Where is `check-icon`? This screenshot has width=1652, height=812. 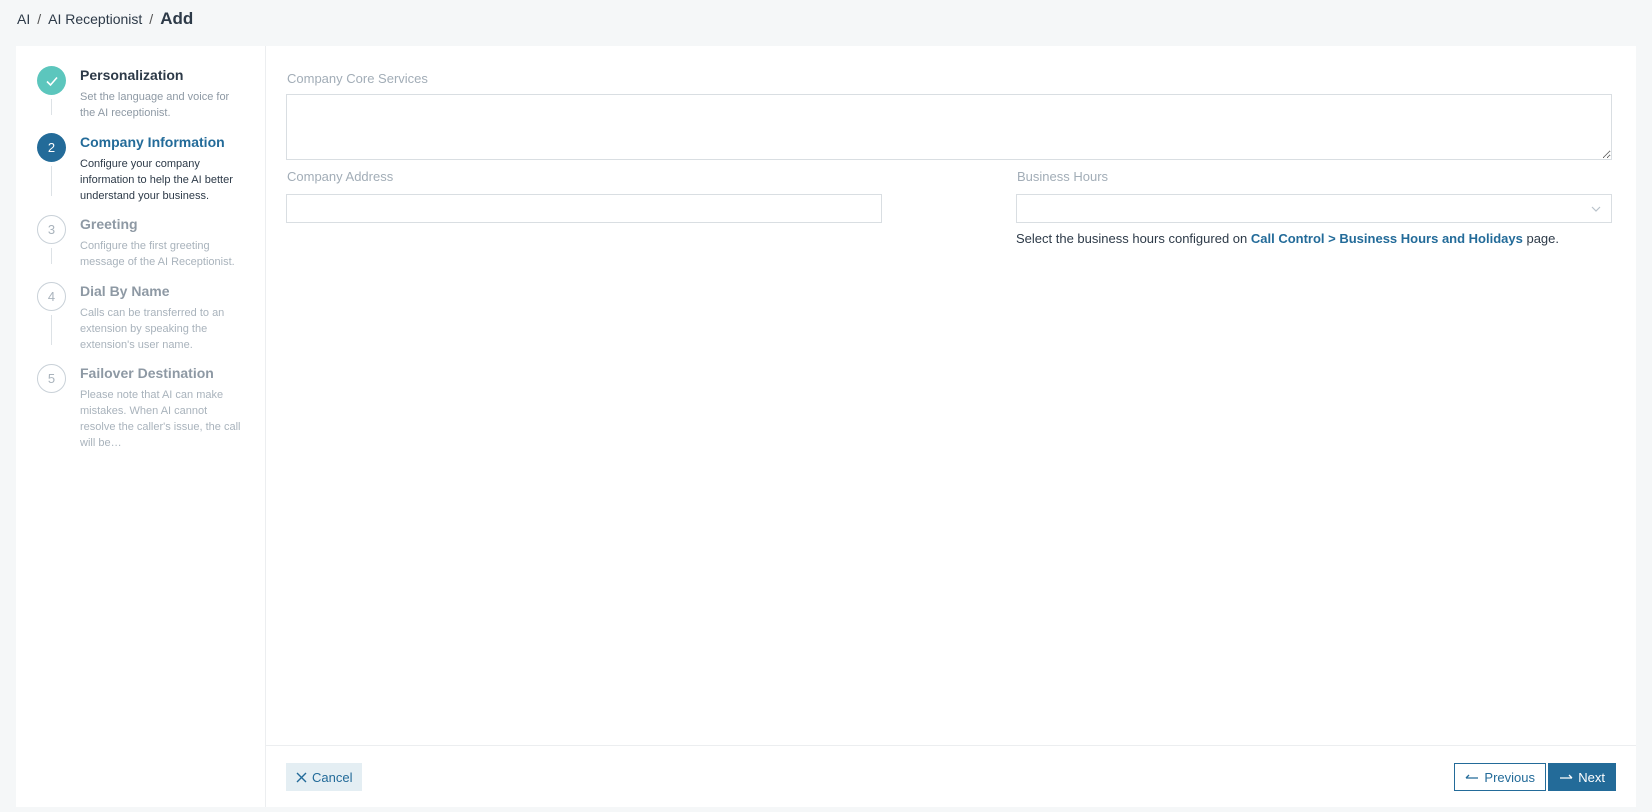
check-icon is located at coordinates (51, 81).